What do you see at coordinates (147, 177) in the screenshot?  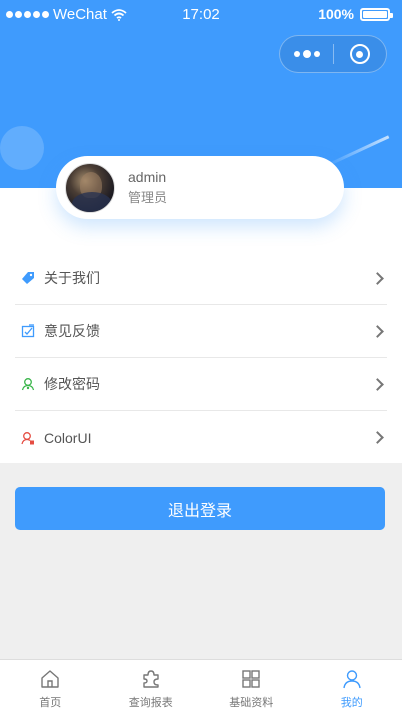 I see `user-name: admin` at bounding box center [147, 177].